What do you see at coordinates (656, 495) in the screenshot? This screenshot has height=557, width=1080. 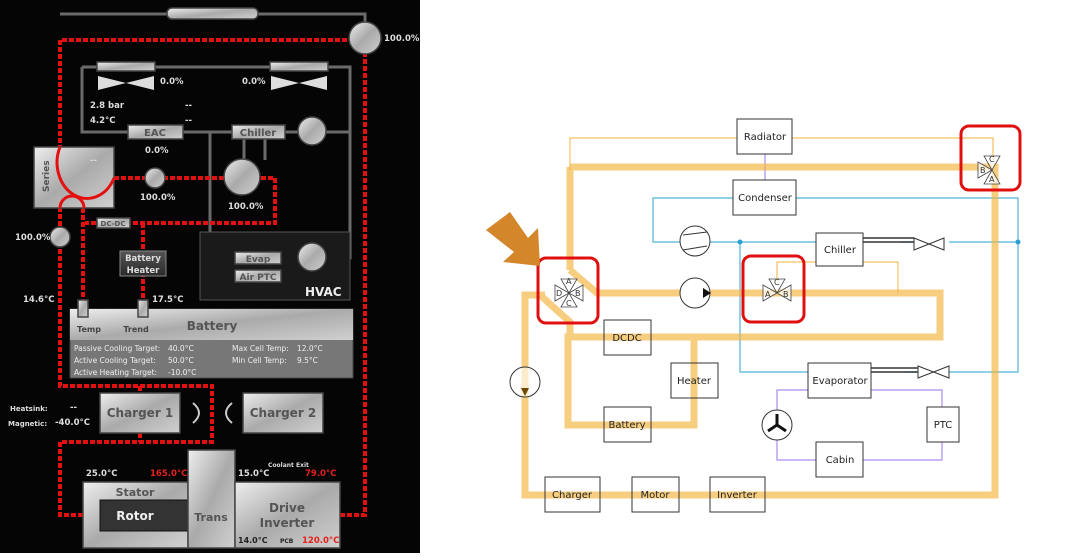 I see `svg-text: Motor` at bounding box center [656, 495].